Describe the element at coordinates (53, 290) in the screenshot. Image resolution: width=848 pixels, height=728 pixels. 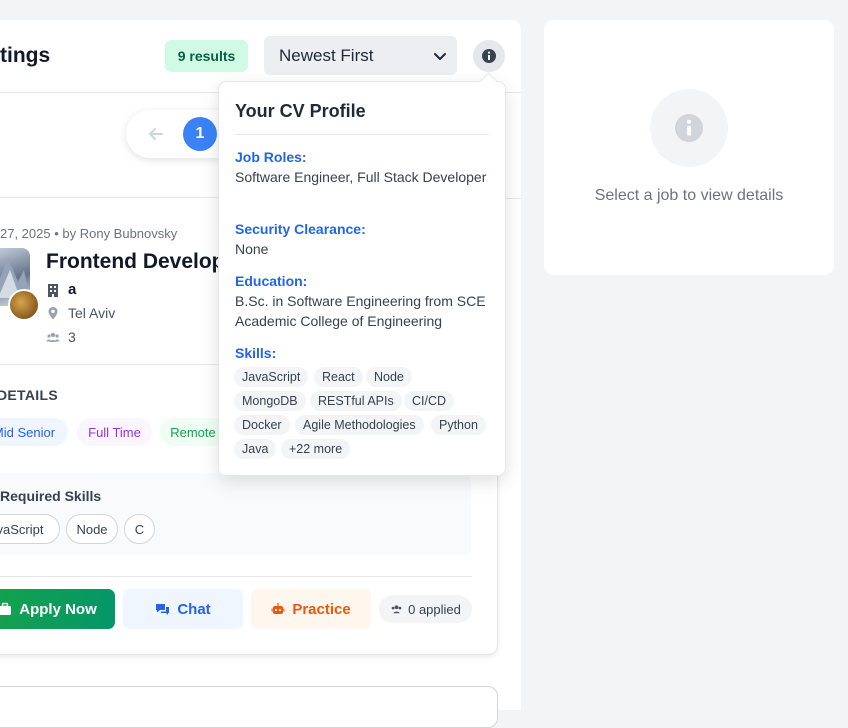
I see `building-icon` at that location.